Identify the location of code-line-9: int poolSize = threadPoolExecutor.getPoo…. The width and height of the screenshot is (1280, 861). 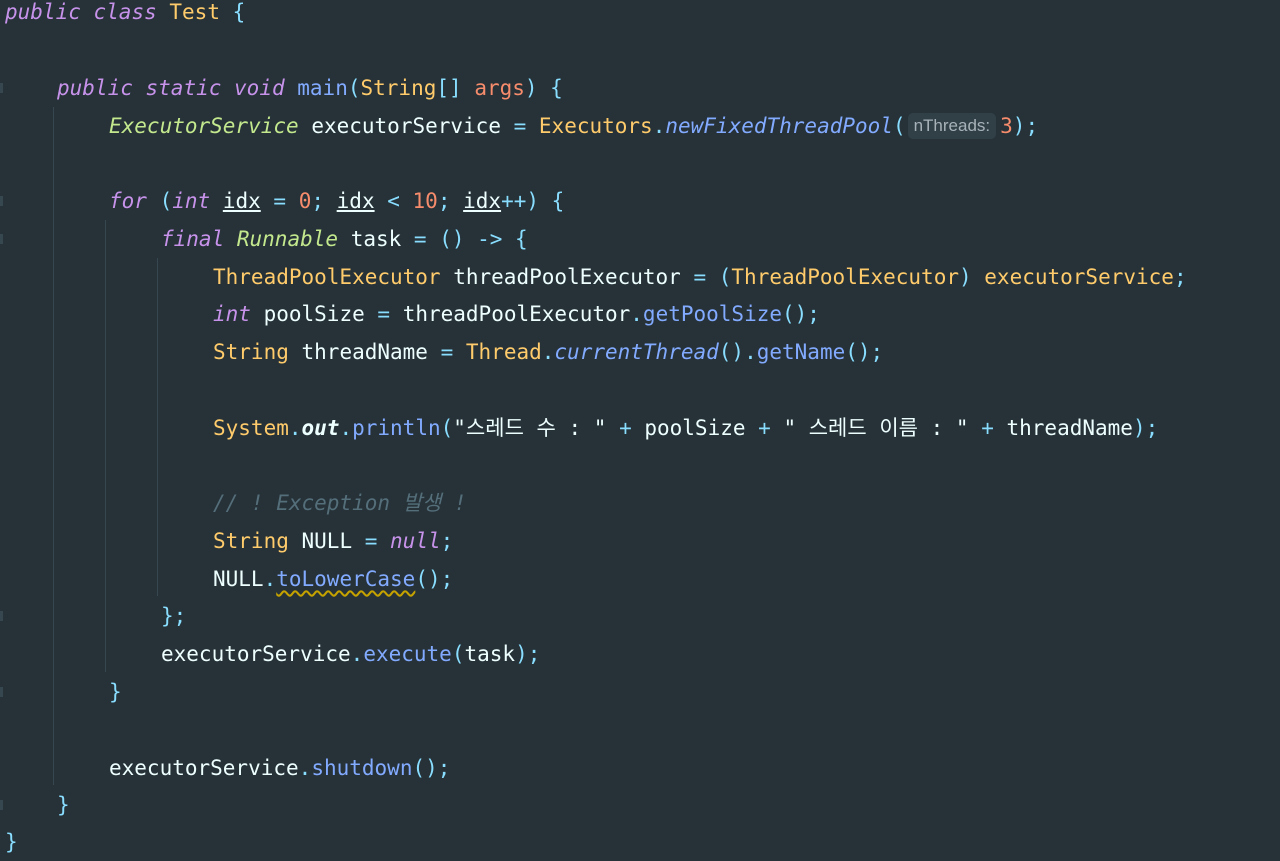
(516, 314).